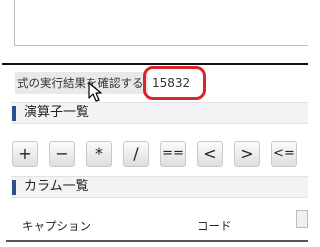 The image size is (320, 247). Describe the element at coordinates (174, 83) in the screenshot. I see `result-highlight-annotation` at that location.